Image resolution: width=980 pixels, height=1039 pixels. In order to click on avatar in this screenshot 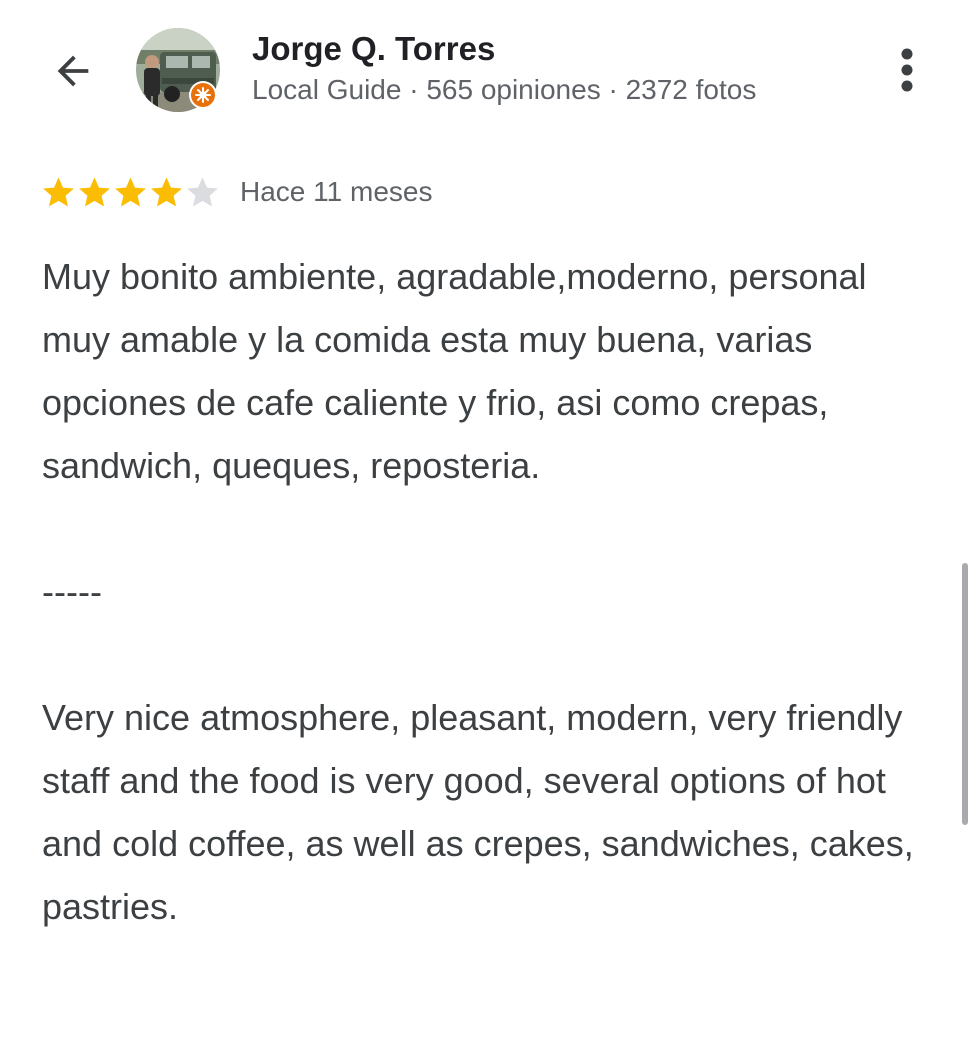, I will do `click(178, 70)`.